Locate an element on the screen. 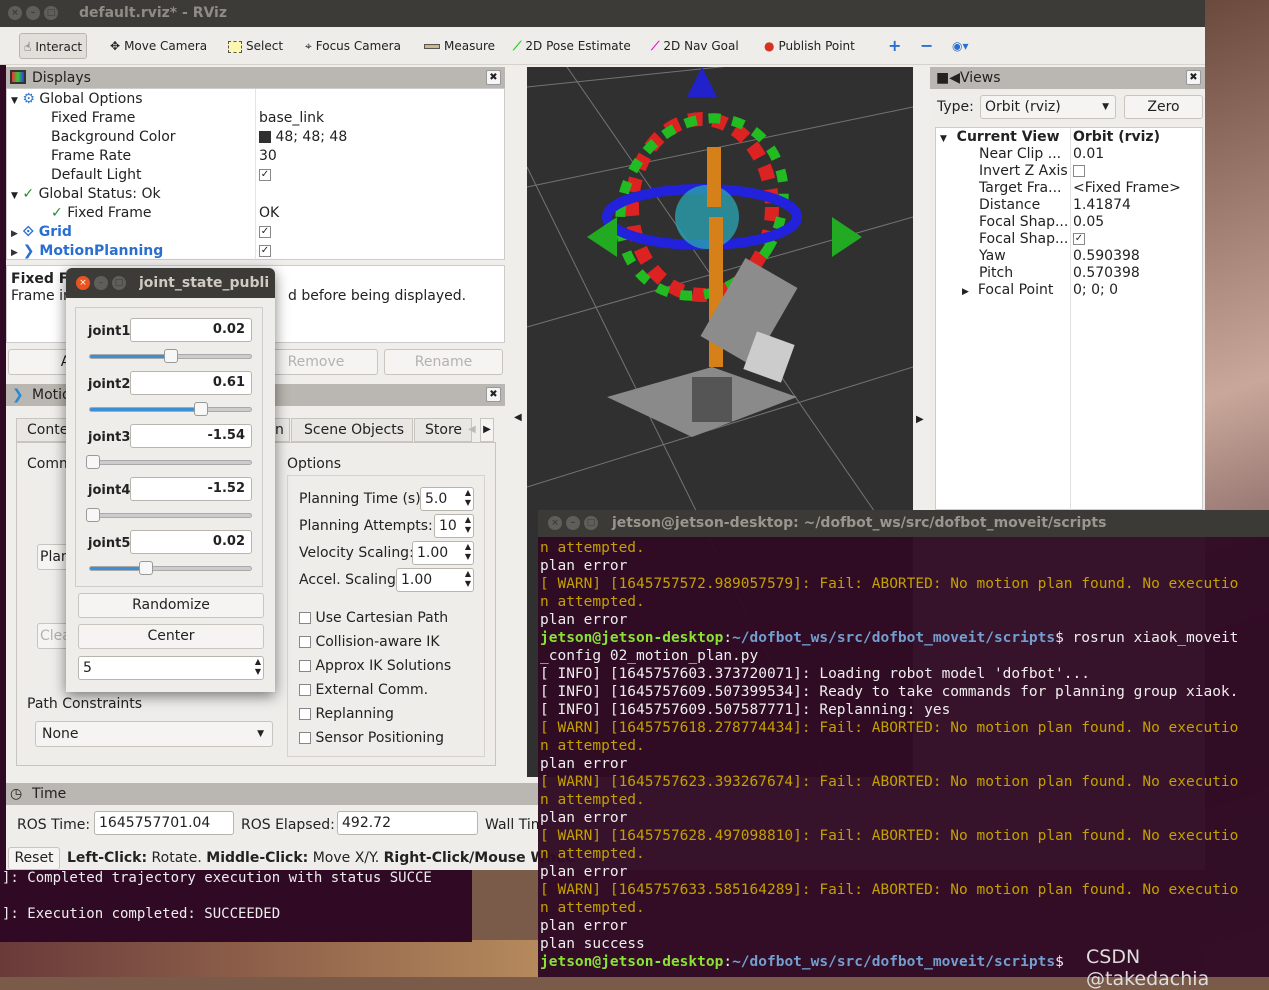 Image resolution: width=1269 pixels, height=990 pixels. planning-attempts-spinbox: 10 ▲ ▼ is located at coordinates (454, 526).